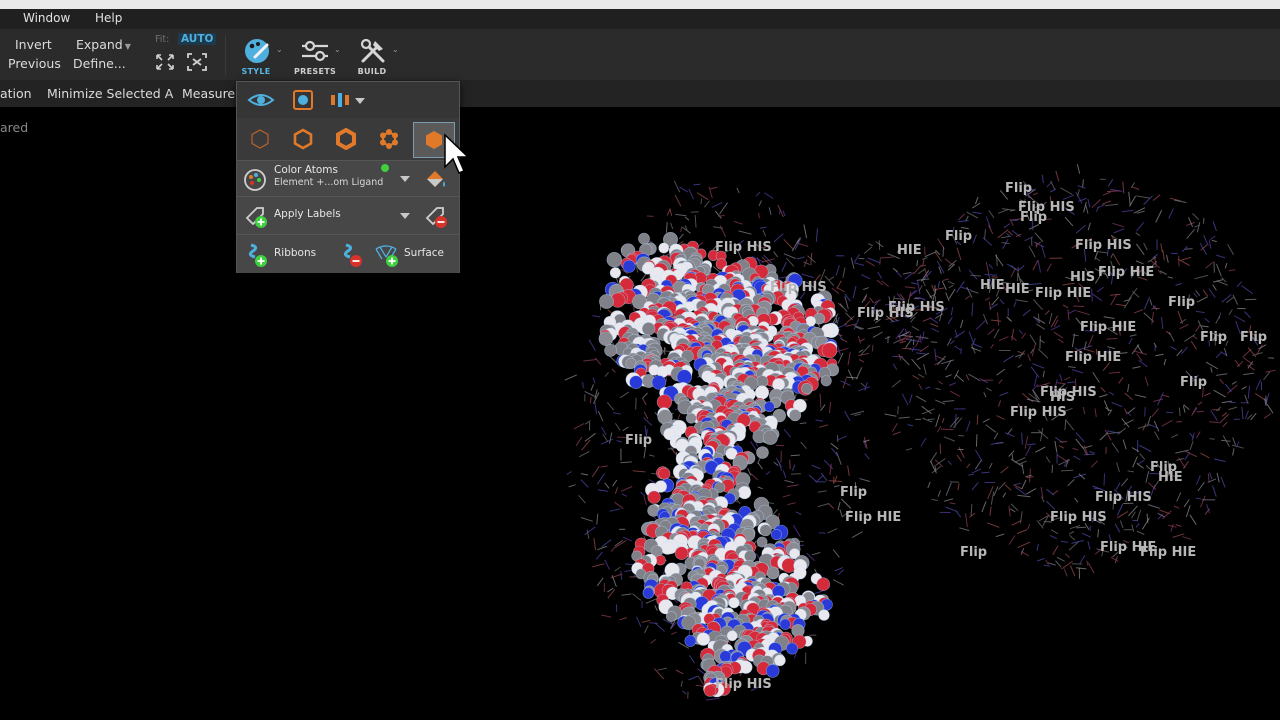 This screenshot has height=720, width=1280. What do you see at coordinates (405, 178) in the screenshot?
I see `color-atoms-dropdown` at bounding box center [405, 178].